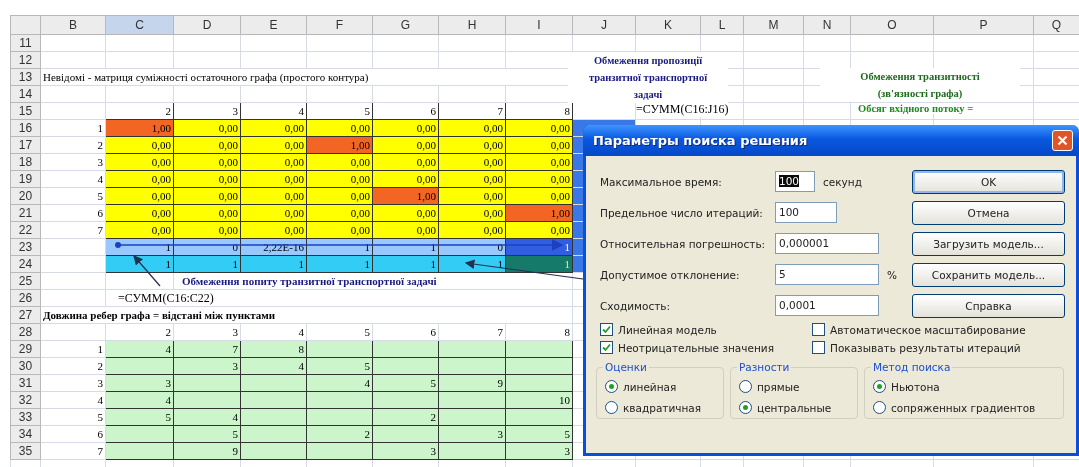 This screenshot has height=467, width=1079. I want to click on input-field: 0,000001, so click(827, 243).